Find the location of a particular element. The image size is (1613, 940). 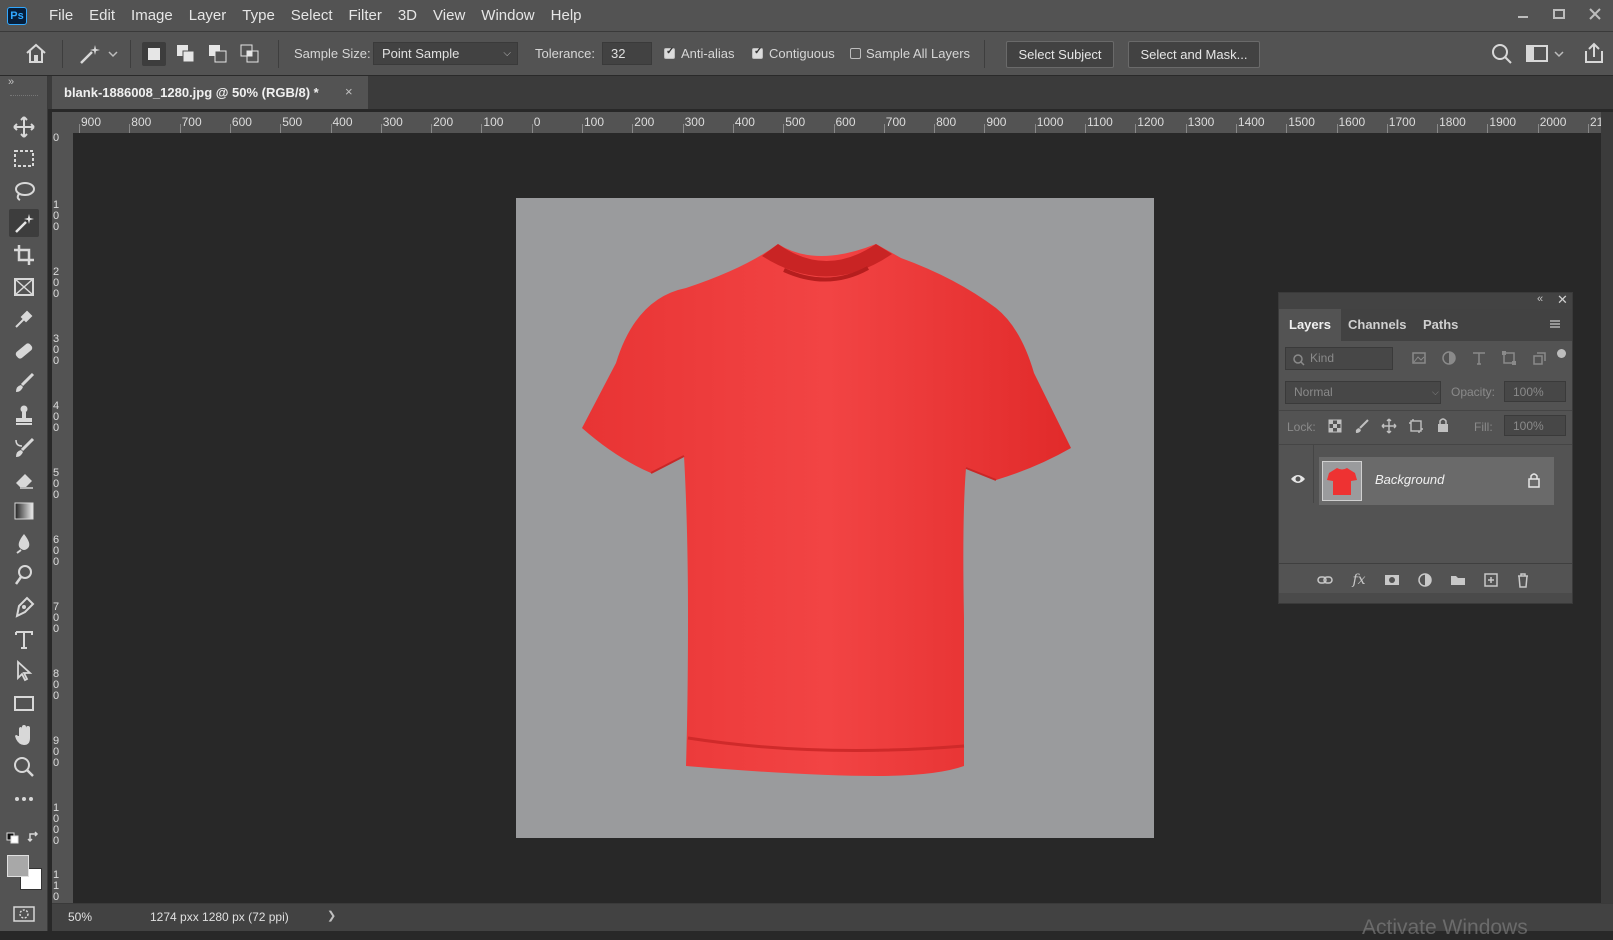

tab-layers: Layers is located at coordinates (1310, 325).